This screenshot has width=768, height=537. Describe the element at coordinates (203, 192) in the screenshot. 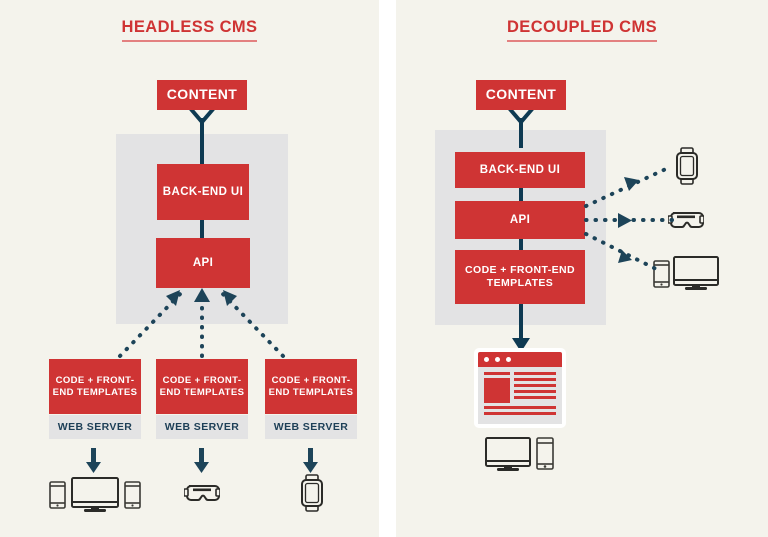

I see `box-backend-ui-headless: BACK-END UI` at that location.